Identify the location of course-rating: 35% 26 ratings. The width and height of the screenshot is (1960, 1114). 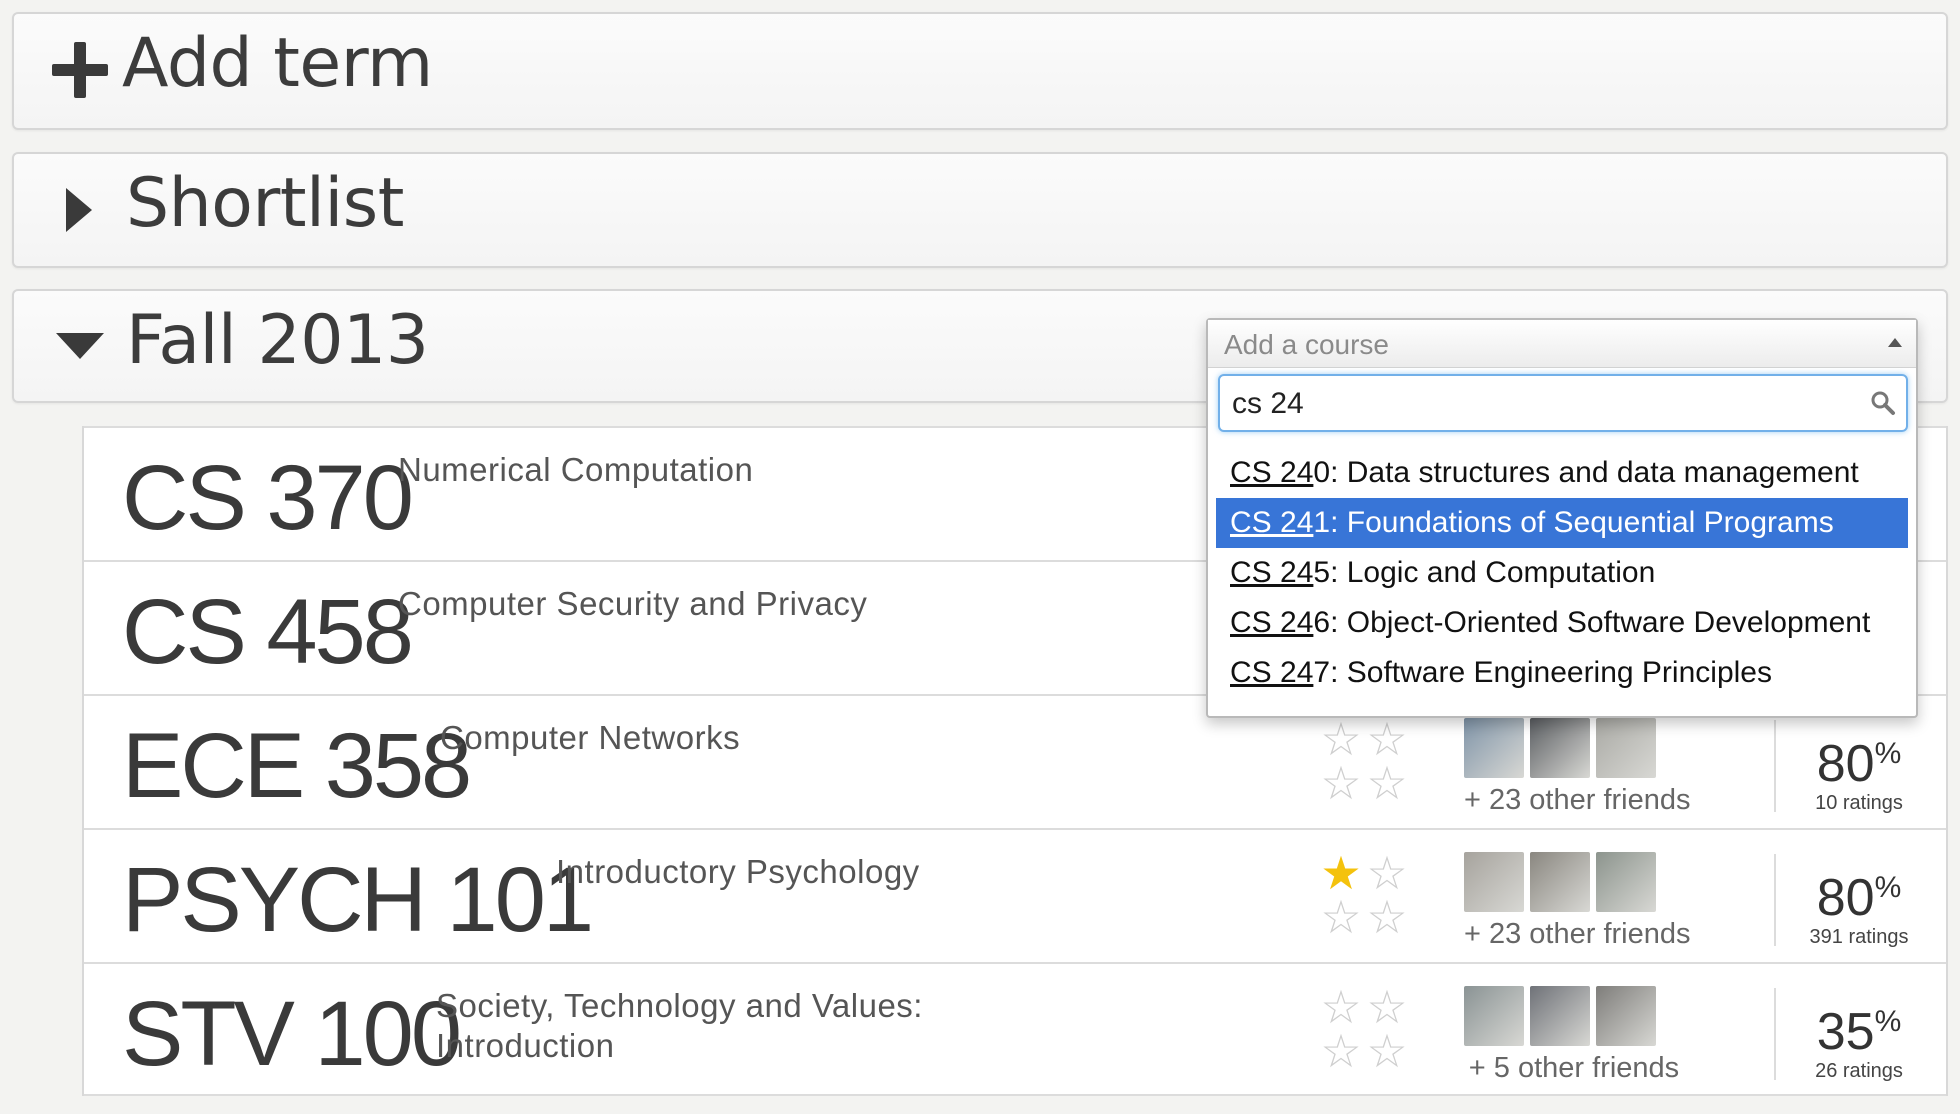
(1859, 1038).